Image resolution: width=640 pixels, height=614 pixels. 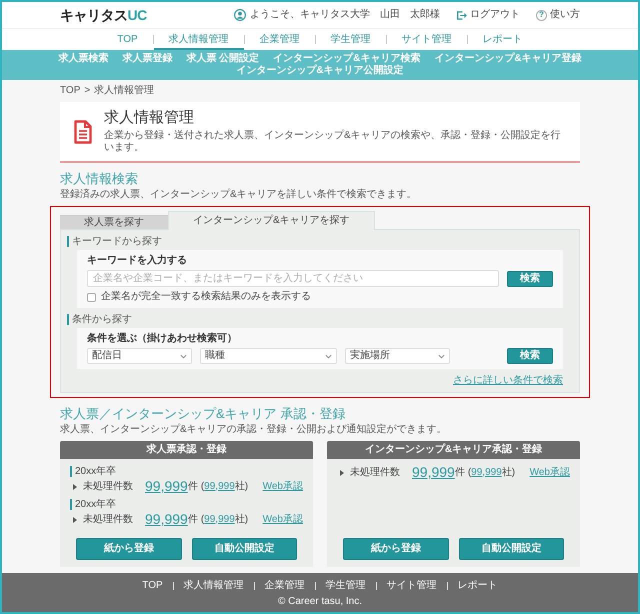 I want to click on checkbox-label: 企業名が完全一致する検索結果のみを表示する, so click(x=206, y=297).